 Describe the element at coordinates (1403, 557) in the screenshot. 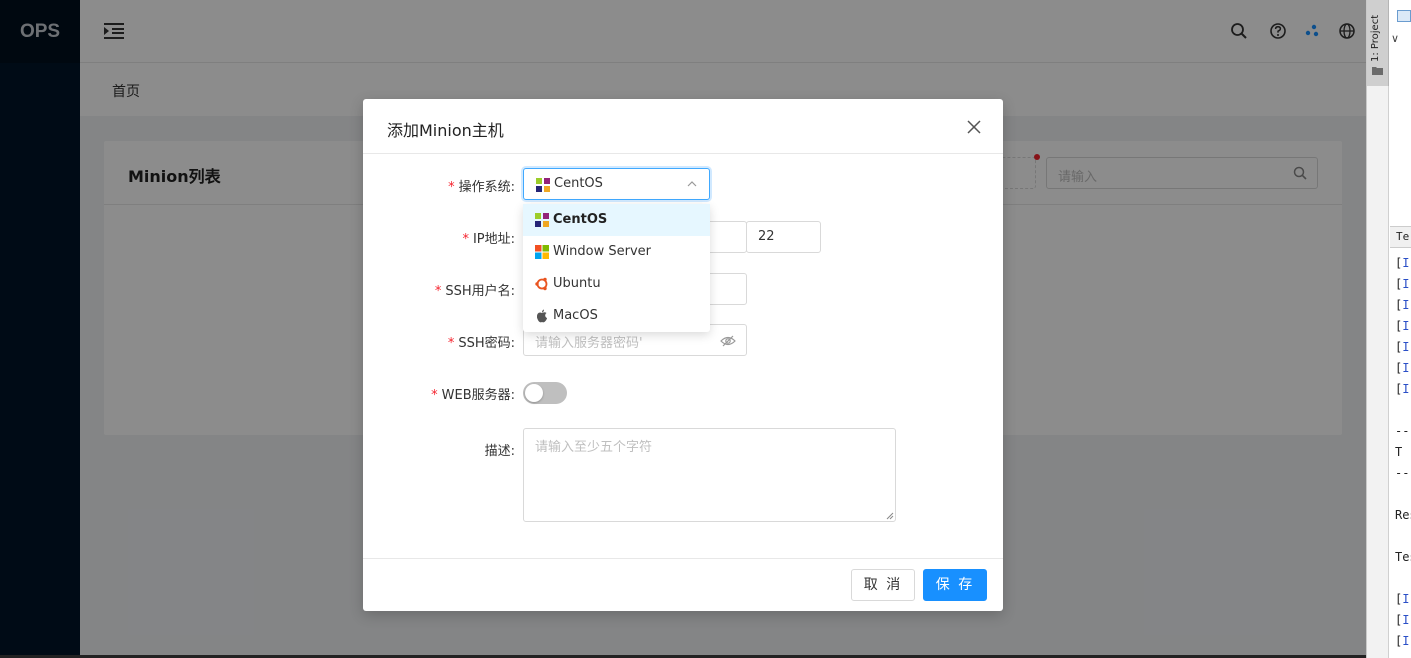

I see `console-line: Tes` at that location.